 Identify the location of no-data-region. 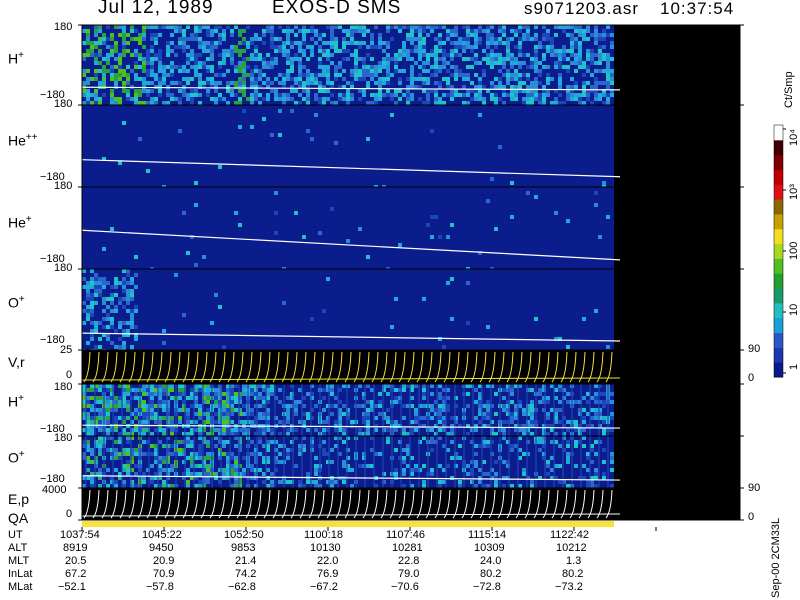
(677, 462).